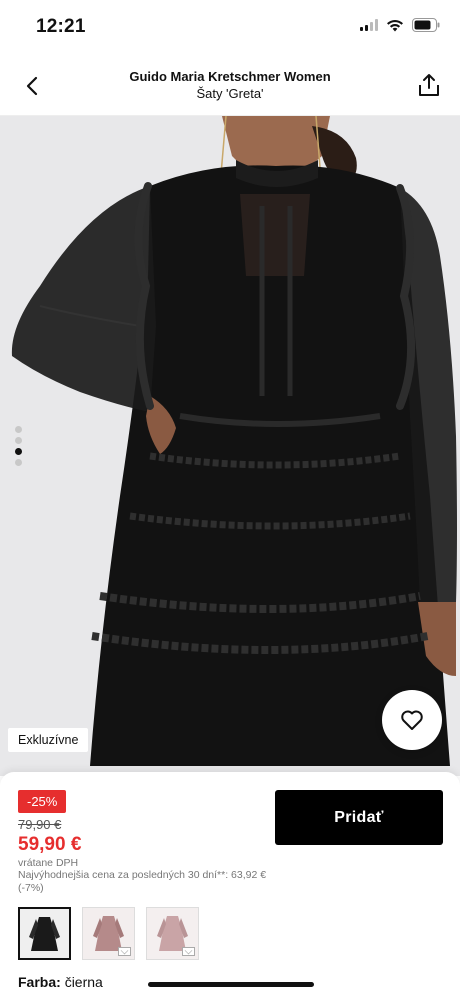  I want to click on chevron-left-icon, so click(32, 86).